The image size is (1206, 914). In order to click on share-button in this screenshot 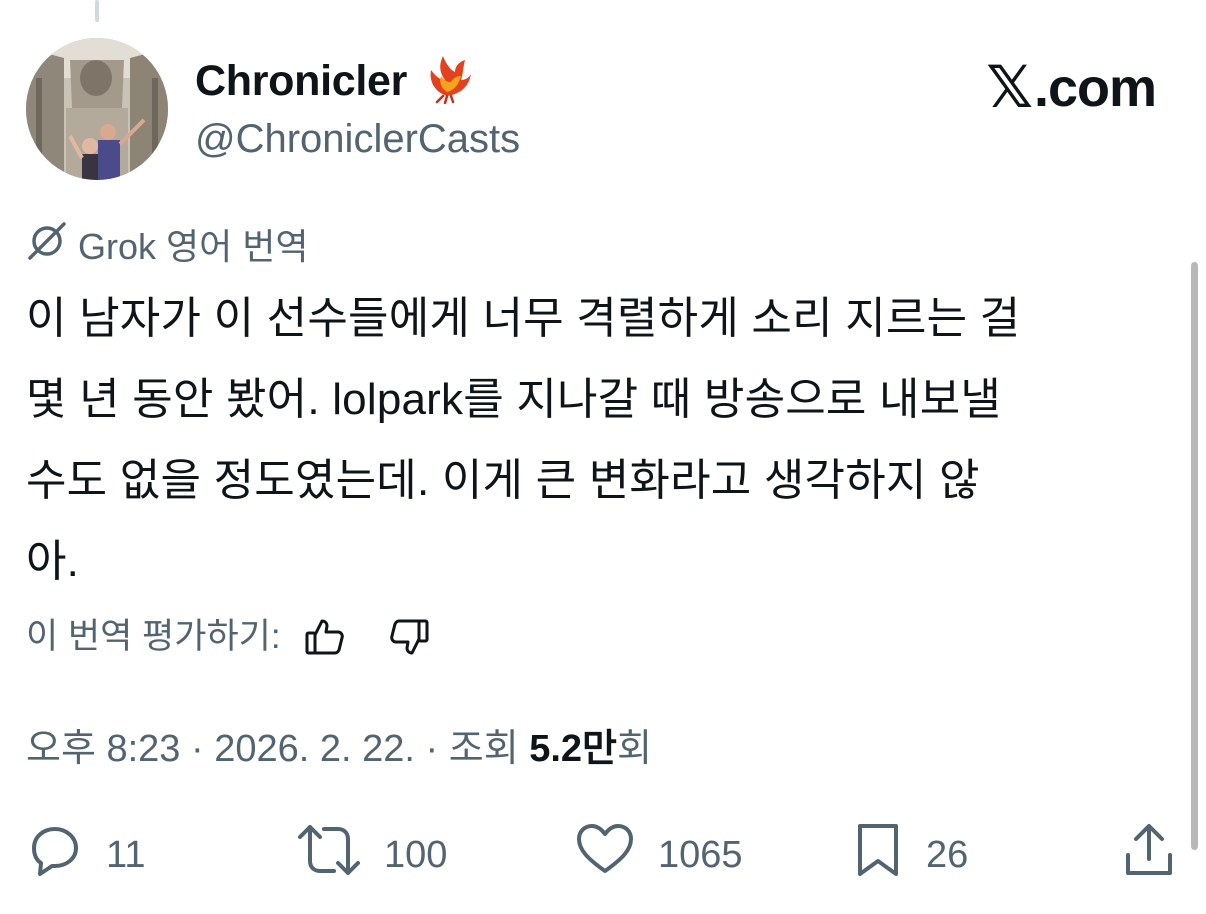, I will do `click(1149, 855)`.